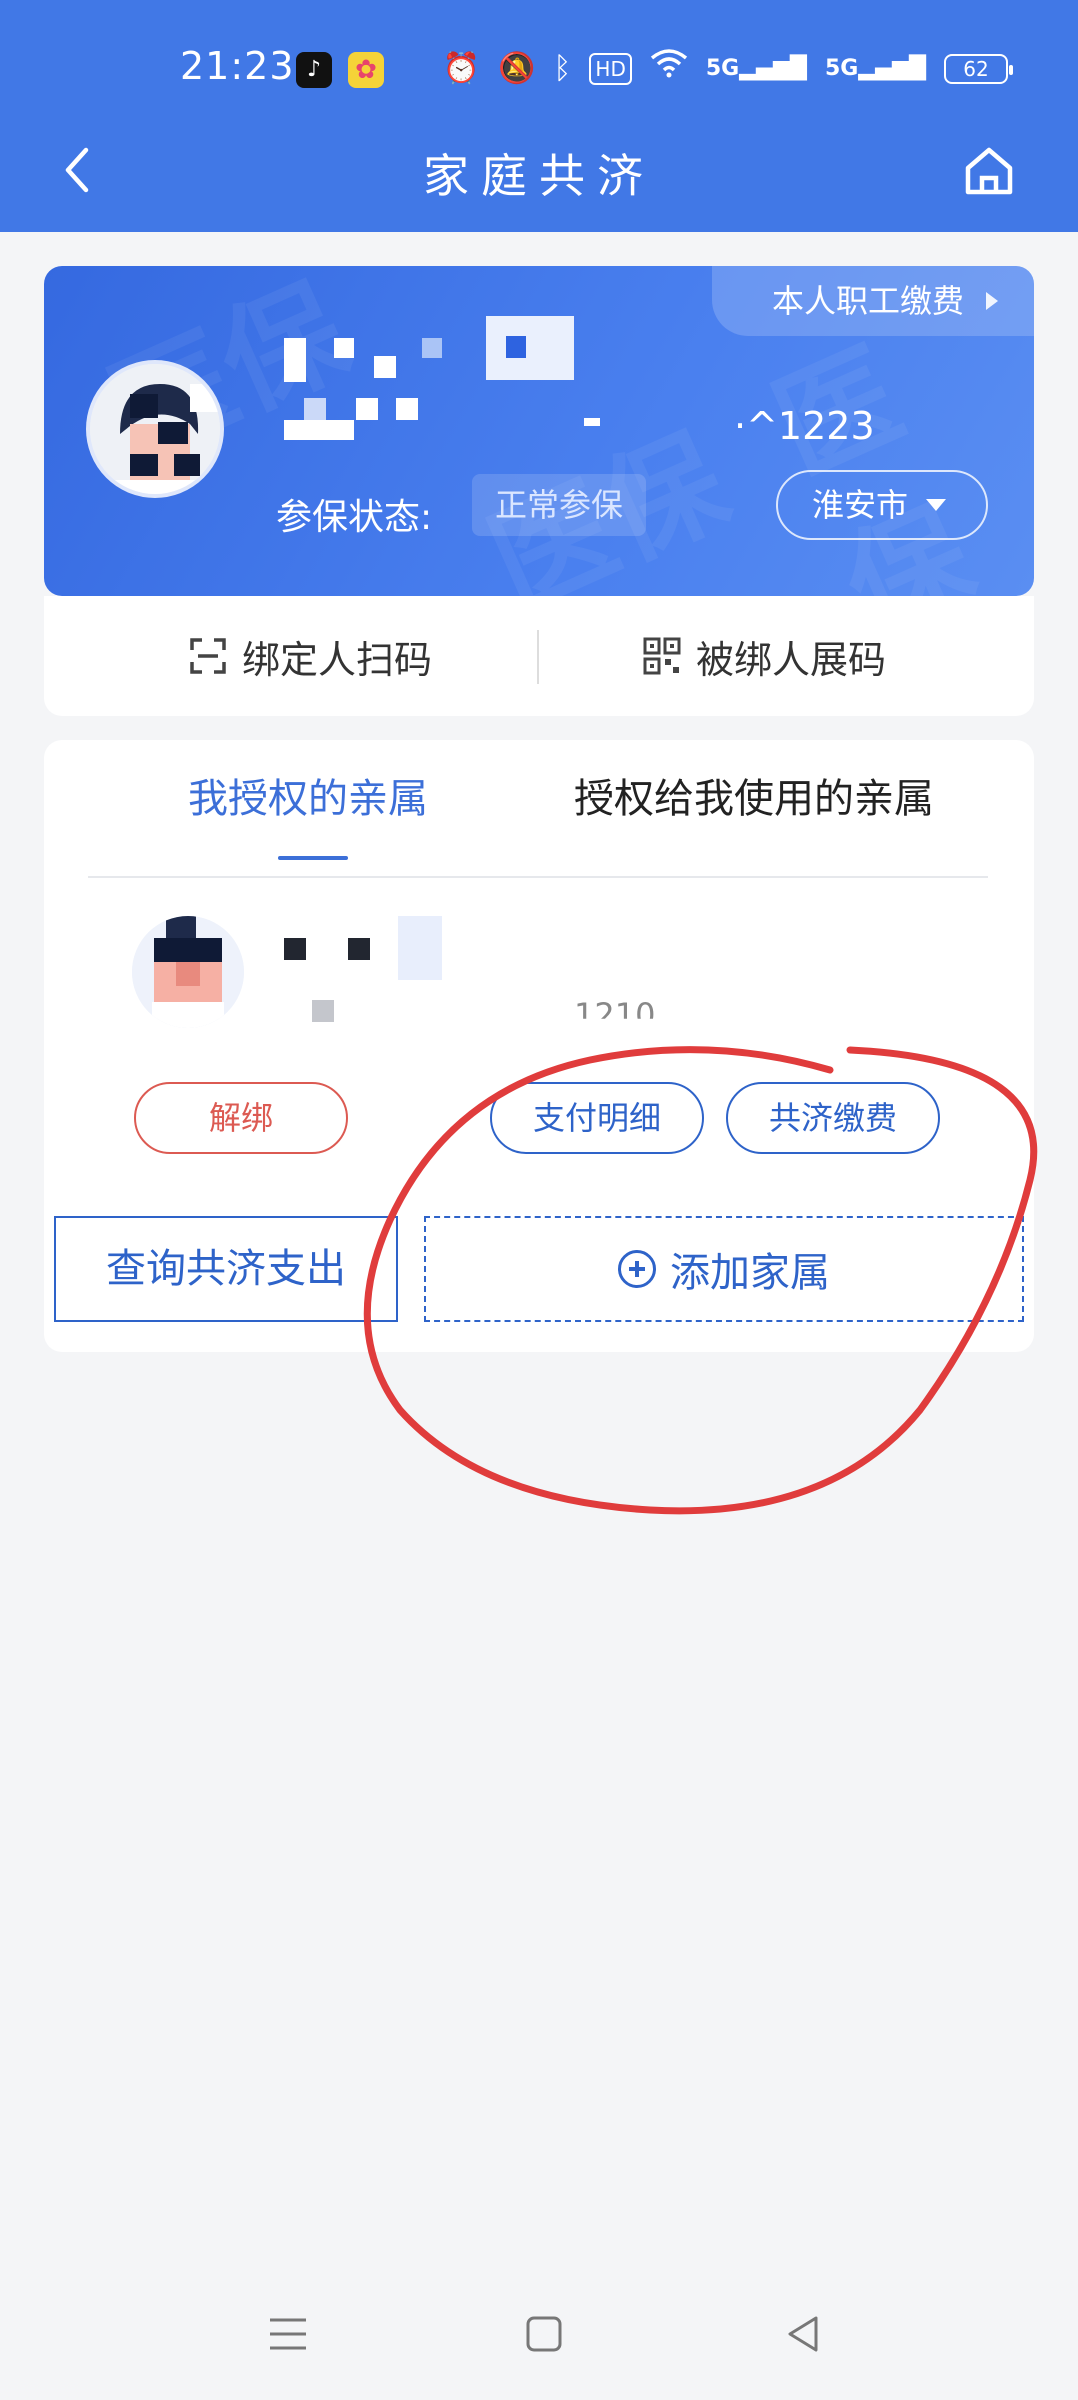 This screenshot has height=2400, width=1078. What do you see at coordinates (637, 1269) in the screenshot?
I see `add-circle-icon` at bounding box center [637, 1269].